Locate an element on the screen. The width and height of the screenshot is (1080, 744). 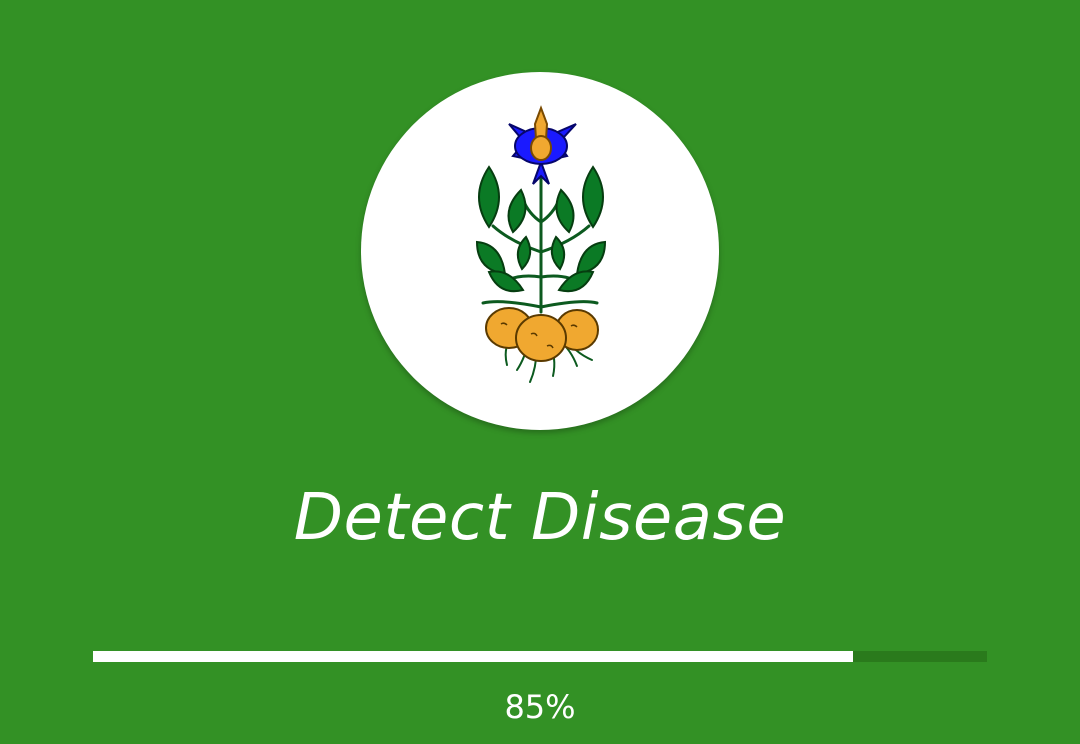
app-title: Detect Disease is located at coordinates (540, 518).